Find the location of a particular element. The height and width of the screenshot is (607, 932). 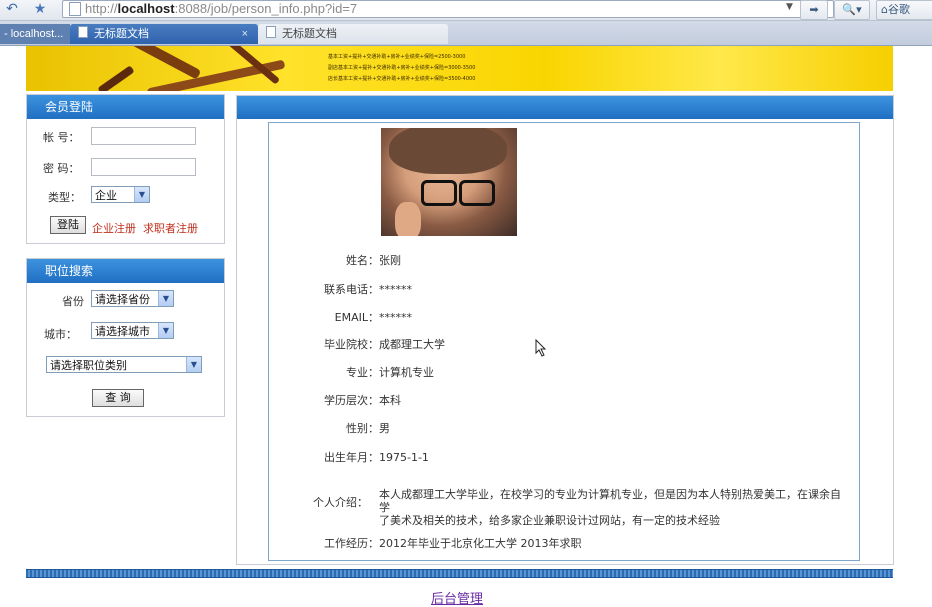

user-type-select: 企业 ▼ is located at coordinates (120, 194).